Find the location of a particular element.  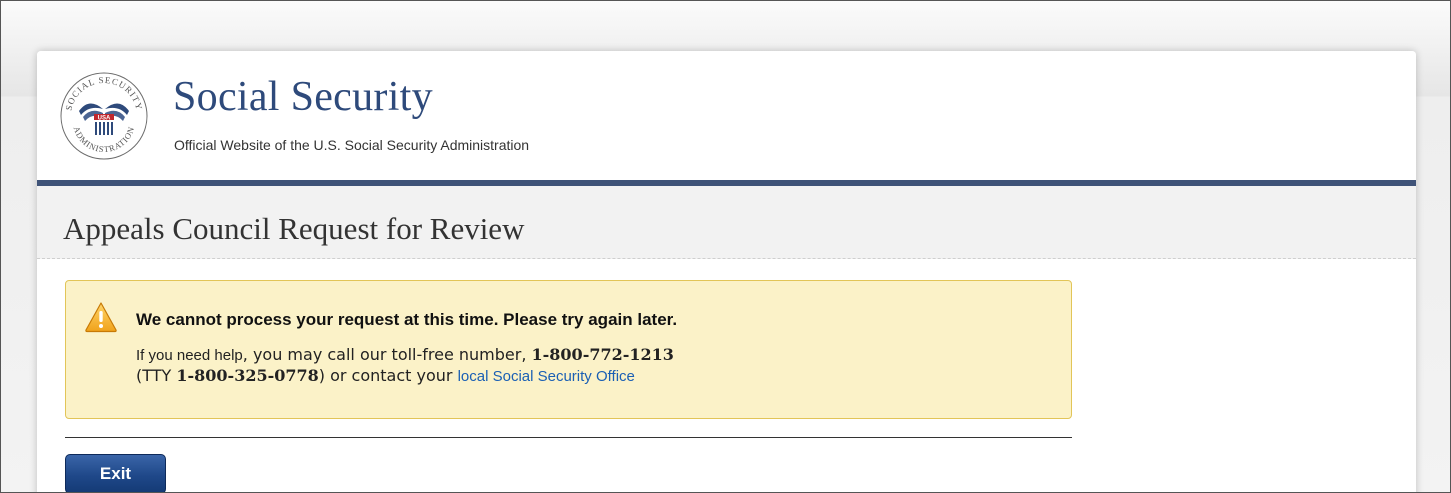

tty-open: (TTY is located at coordinates (156, 375).